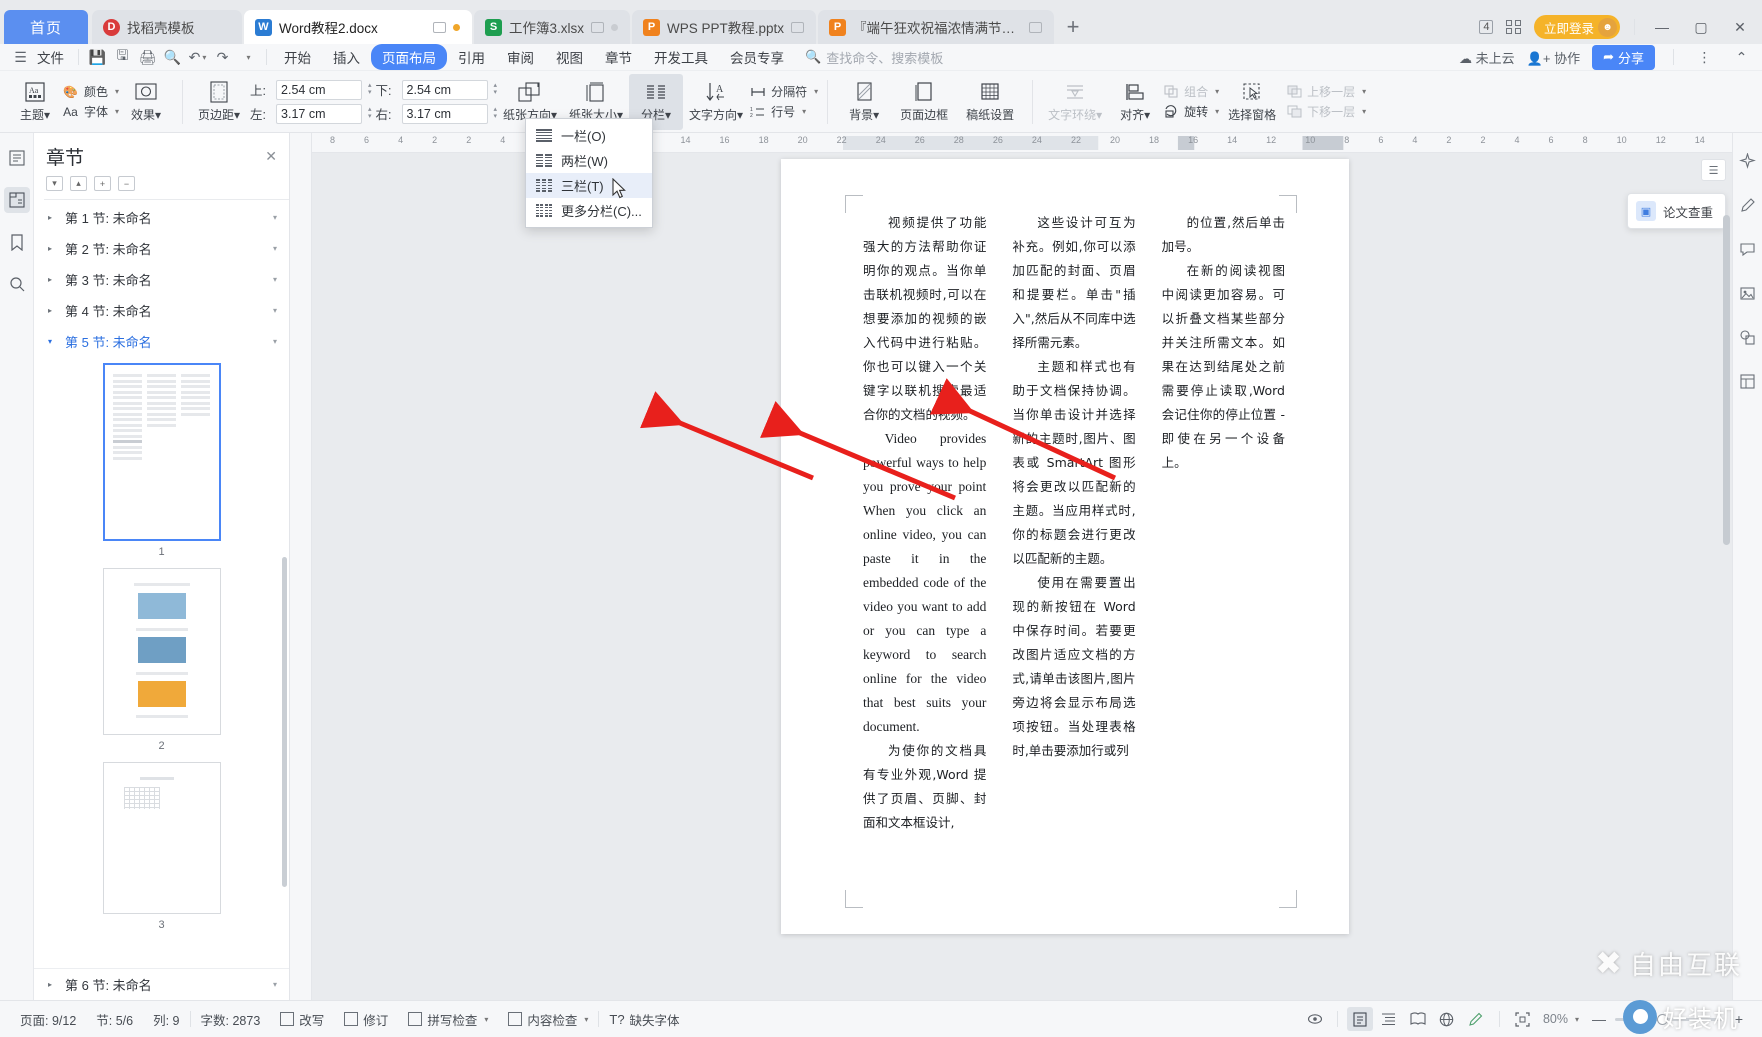 This screenshot has width=1762, height=1037. Describe the element at coordinates (97, 57) in the screenshot. I see `save-icon: 💾` at that location.